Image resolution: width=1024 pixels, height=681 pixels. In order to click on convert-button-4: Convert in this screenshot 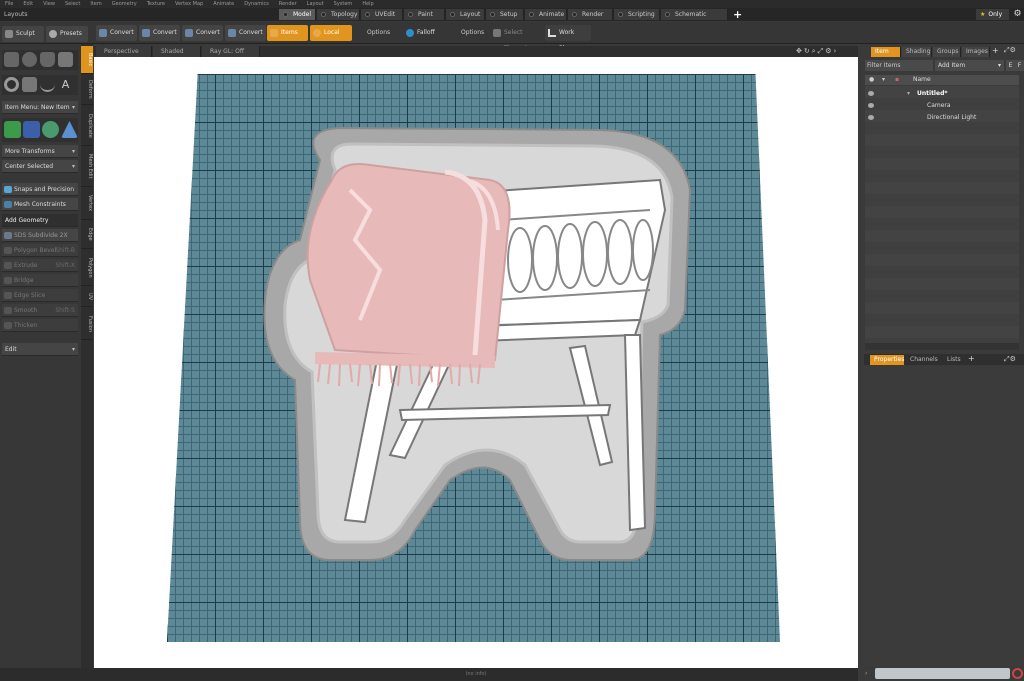, I will do `click(245, 33)`.